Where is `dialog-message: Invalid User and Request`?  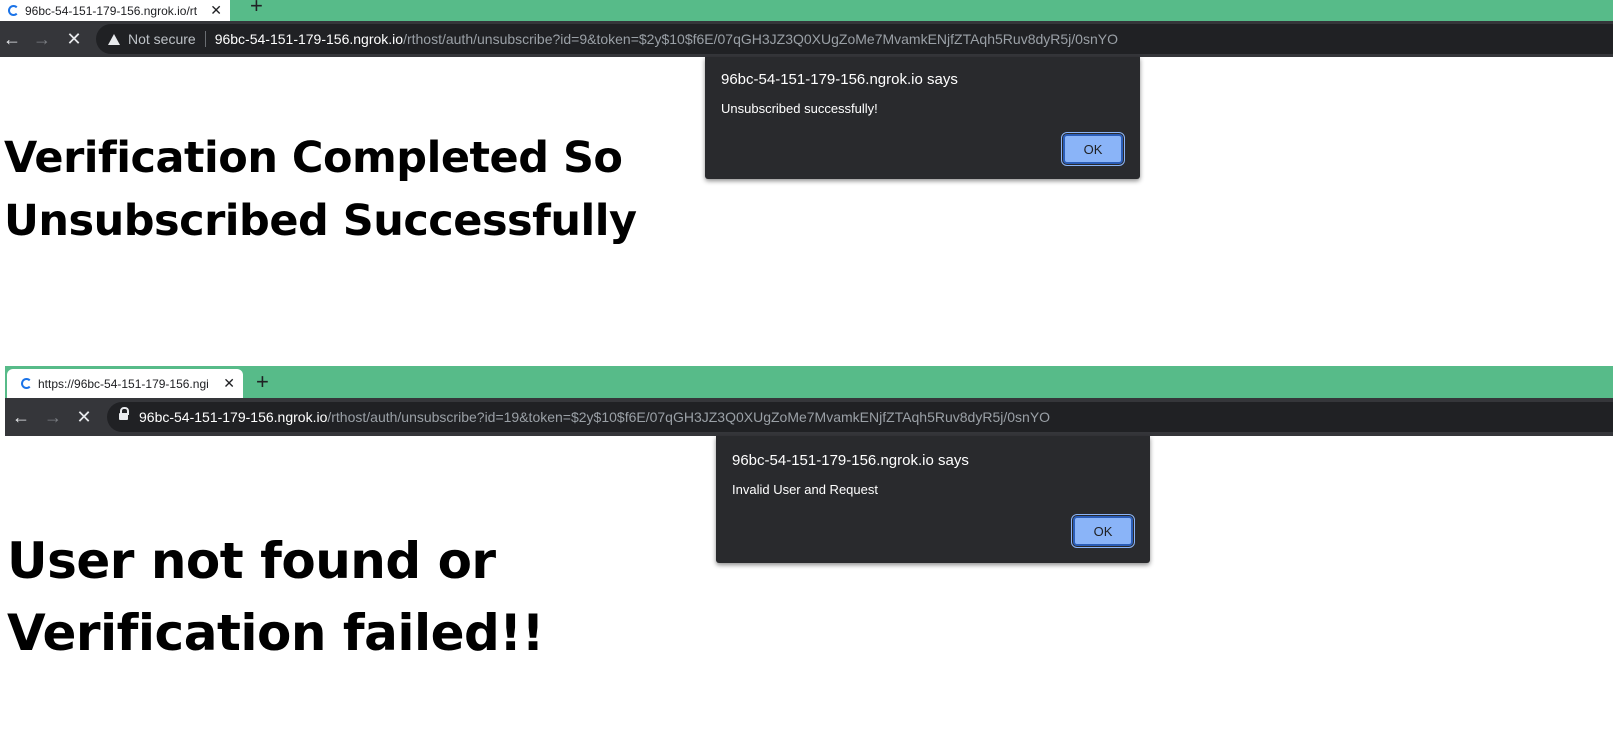 dialog-message: Invalid User and Request is located at coordinates (805, 489).